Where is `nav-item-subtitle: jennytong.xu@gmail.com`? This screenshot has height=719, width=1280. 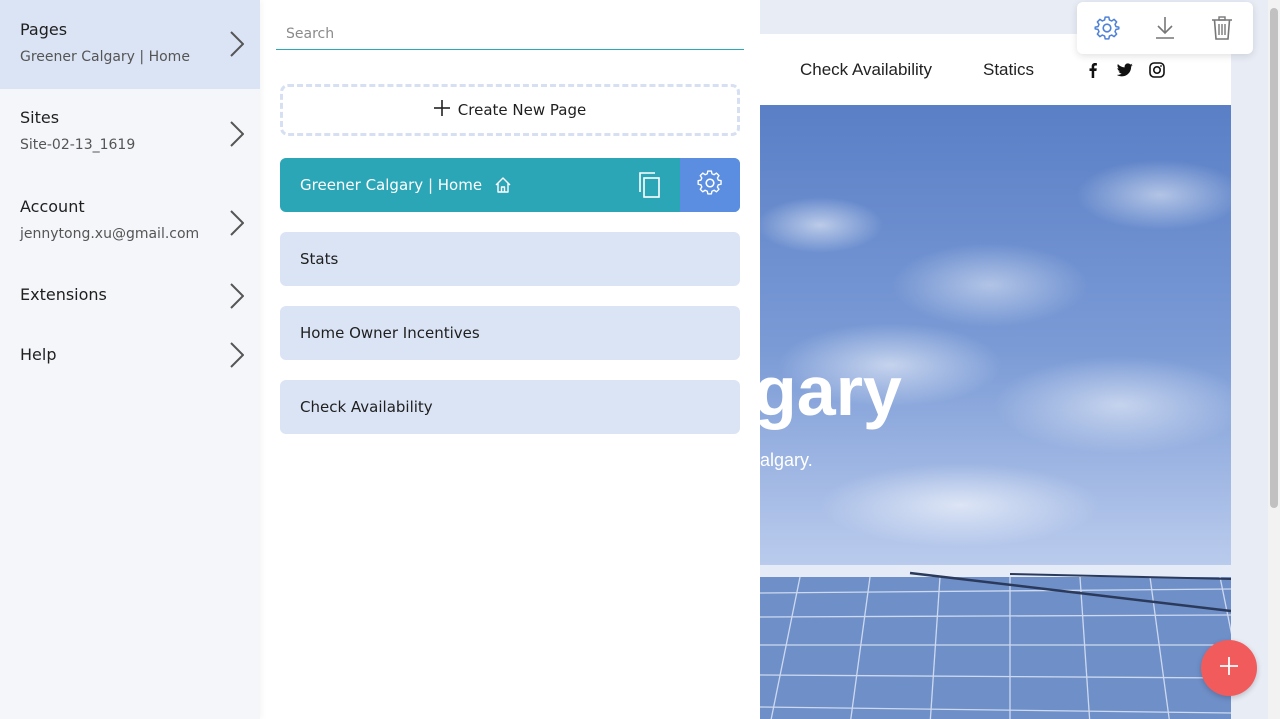 nav-item-subtitle: jennytong.xu@gmail.com is located at coordinates (110, 234).